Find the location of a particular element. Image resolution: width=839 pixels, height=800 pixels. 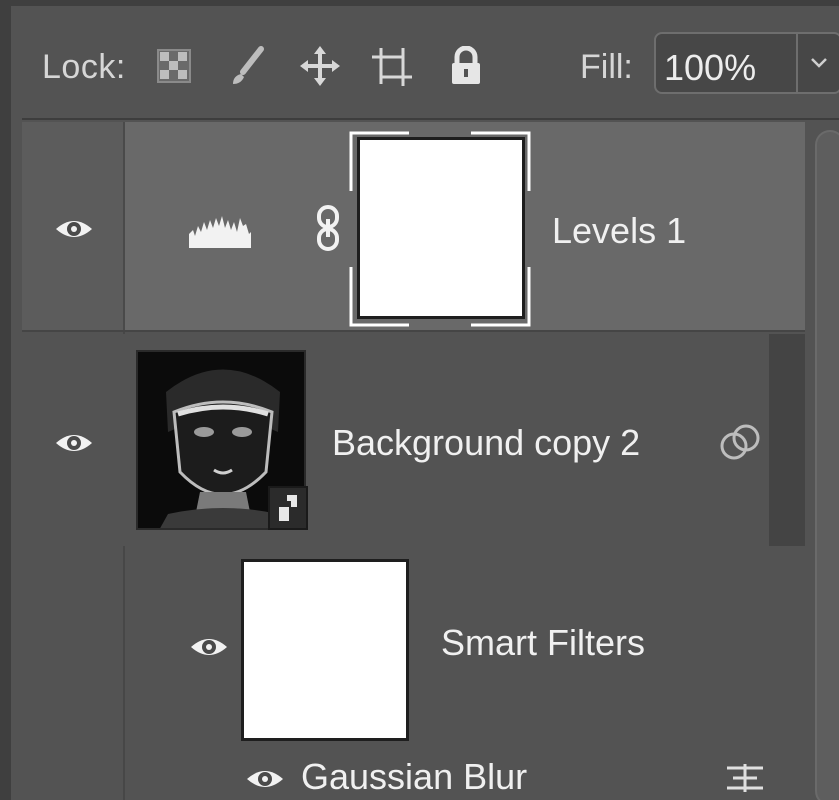

mask-white-fill is located at coordinates (441, 228).